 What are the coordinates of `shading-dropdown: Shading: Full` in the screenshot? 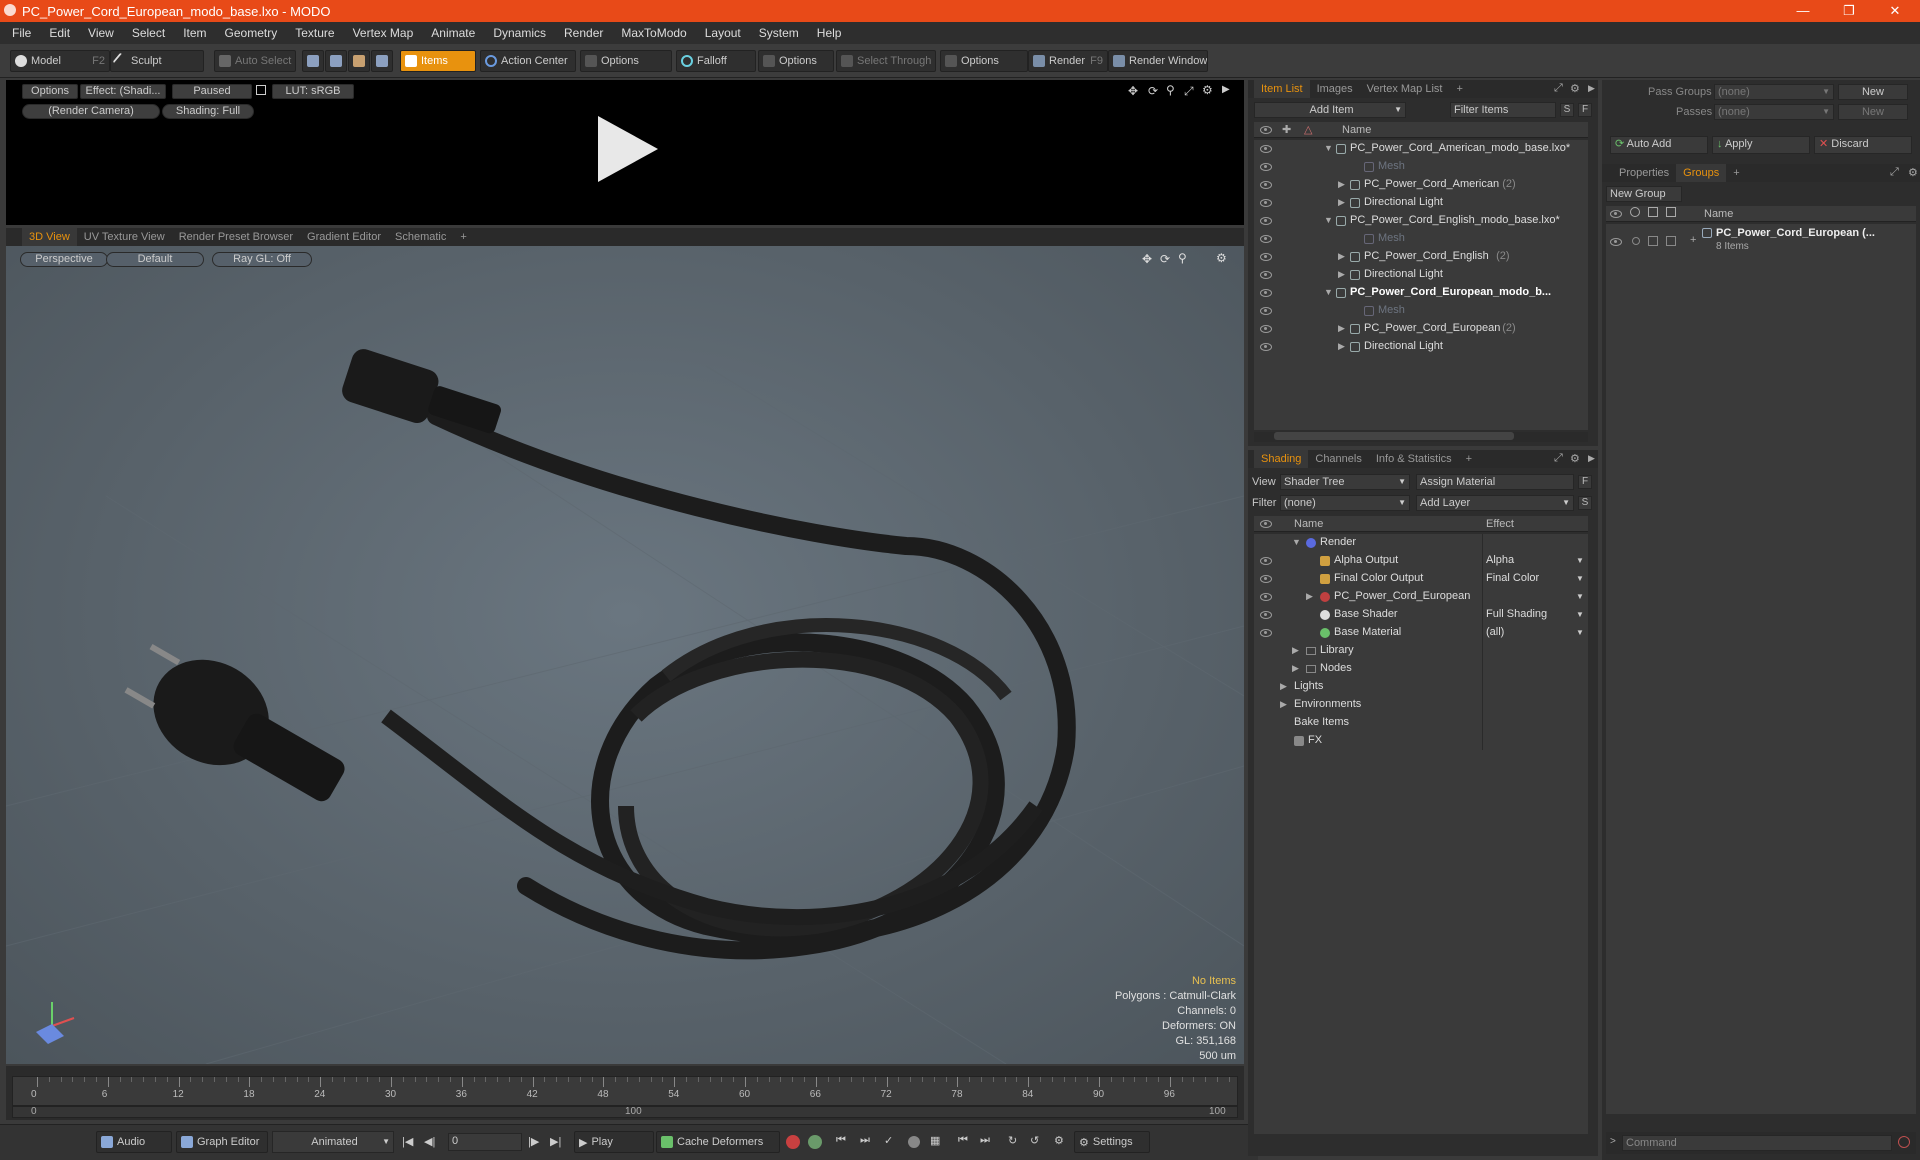 It's located at (208, 111).